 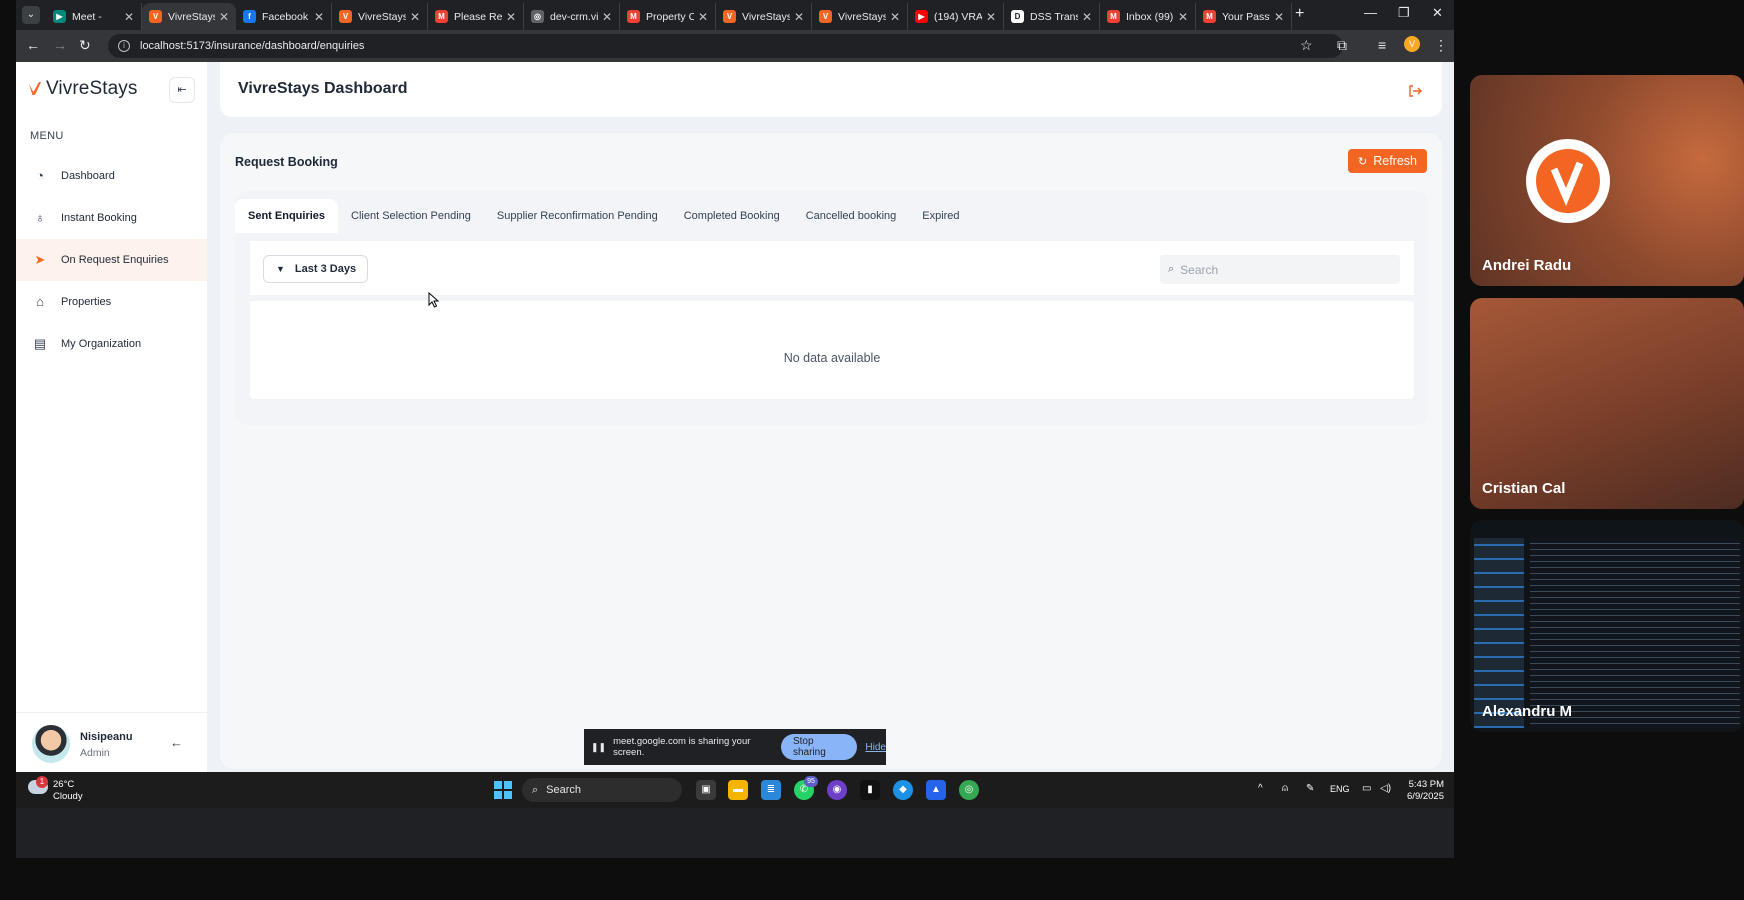 I want to click on browser-tab: M Property C ✕, so click(x=668, y=16).